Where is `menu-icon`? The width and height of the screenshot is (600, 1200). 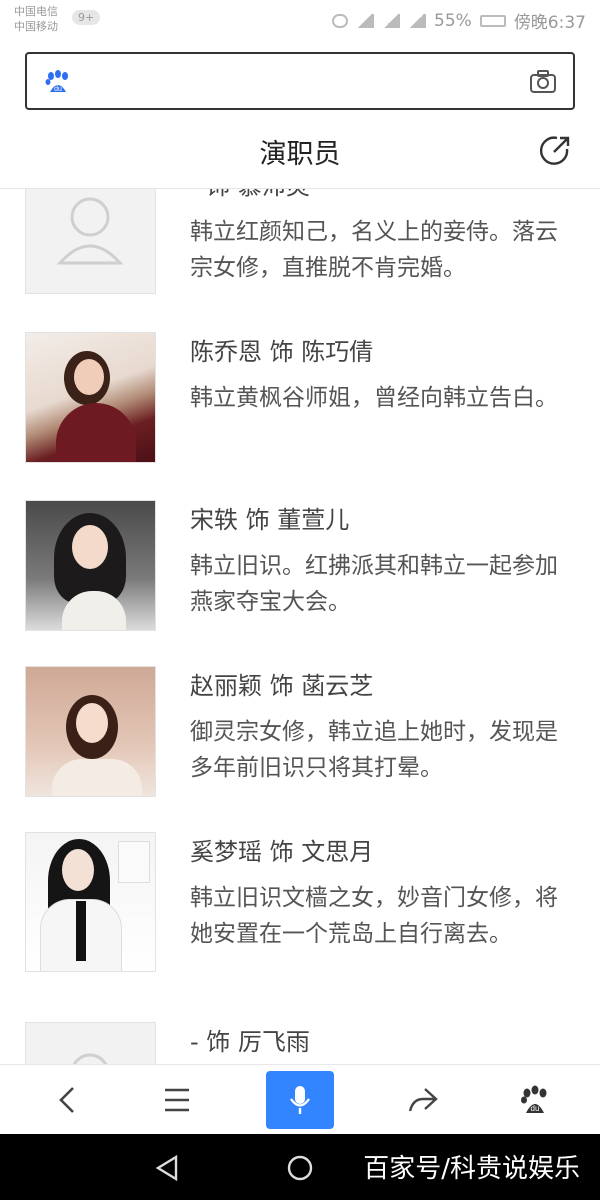 menu-icon is located at coordinates (177, 1100).